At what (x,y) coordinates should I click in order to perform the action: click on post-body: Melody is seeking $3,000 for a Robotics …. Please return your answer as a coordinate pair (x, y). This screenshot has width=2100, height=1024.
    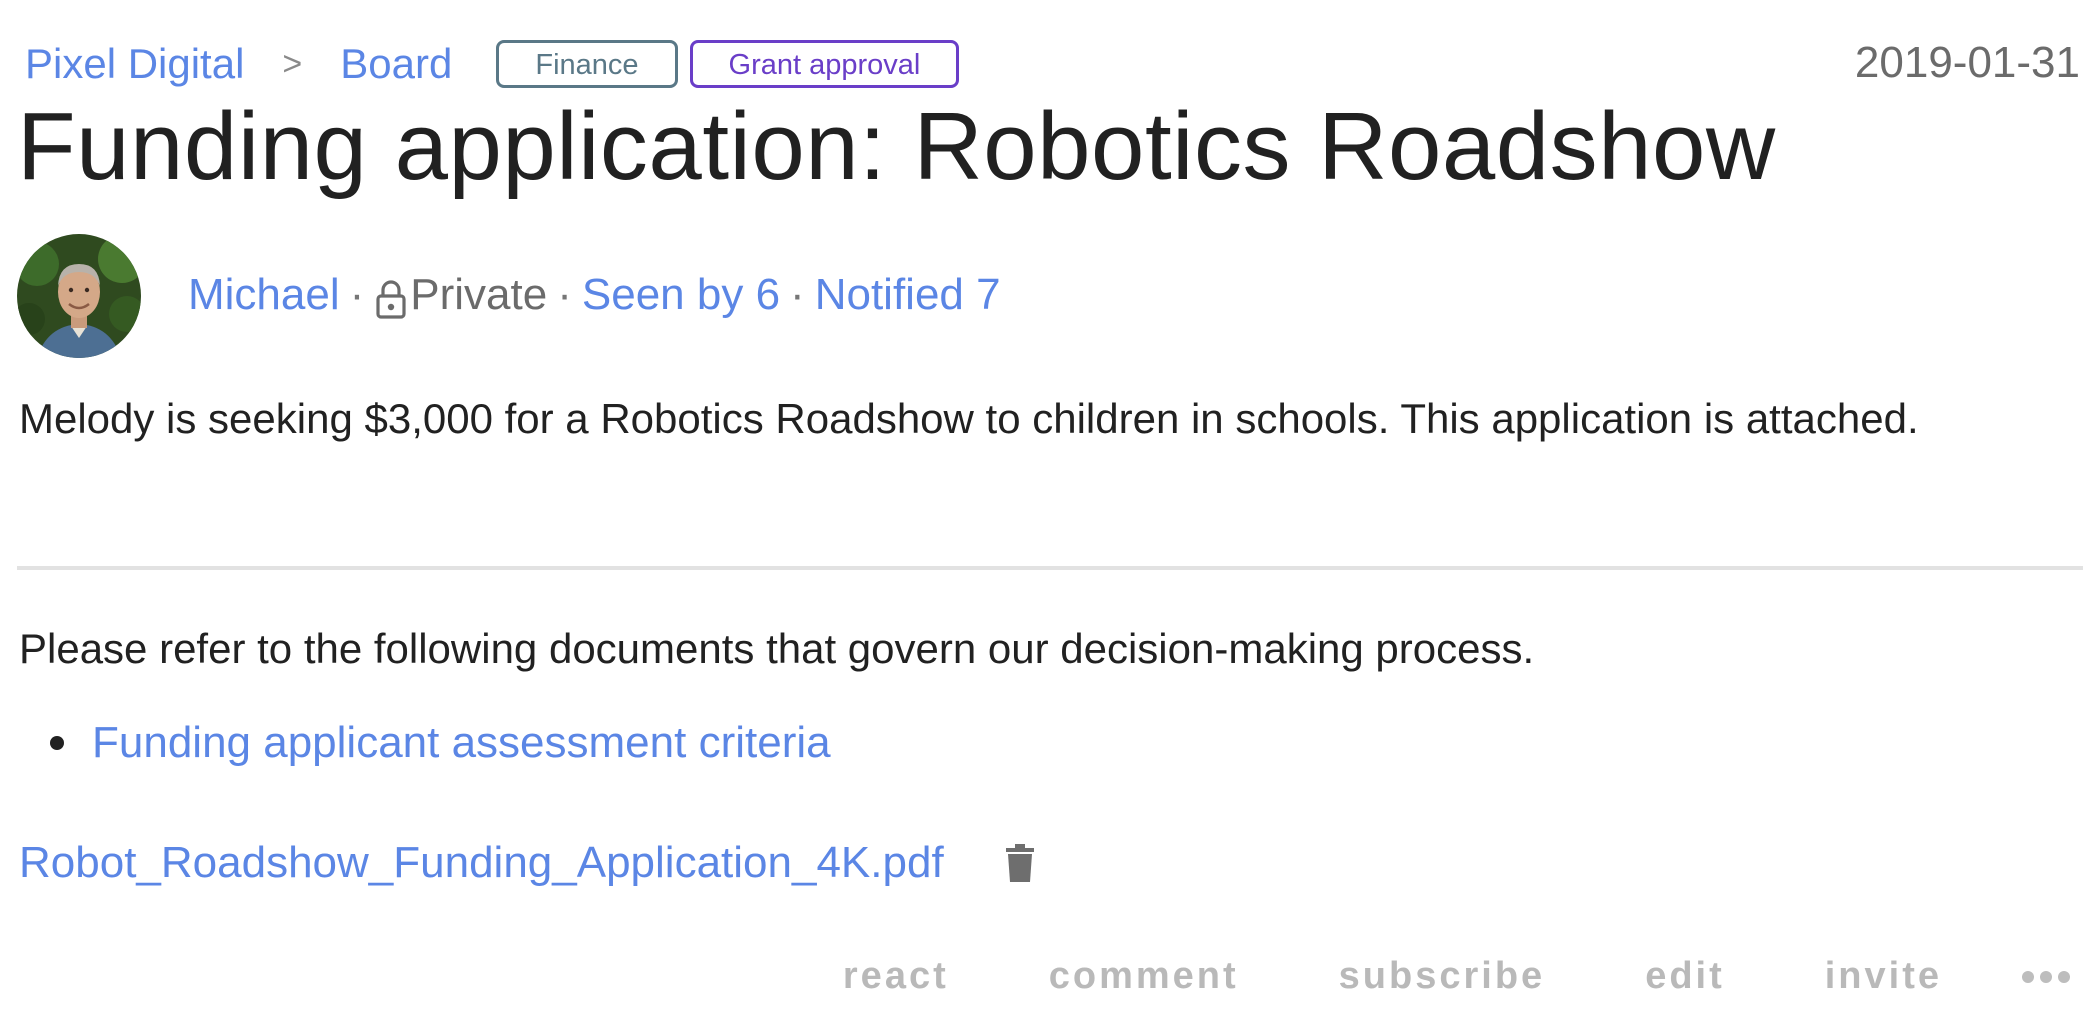
    Looking at the image, I should click on (969, 418).